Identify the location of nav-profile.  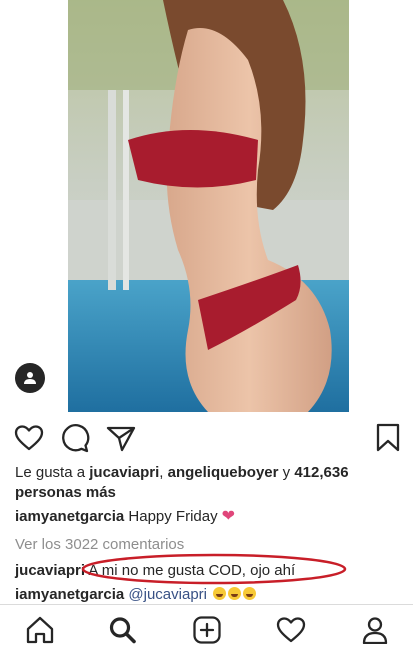
(375, 630).